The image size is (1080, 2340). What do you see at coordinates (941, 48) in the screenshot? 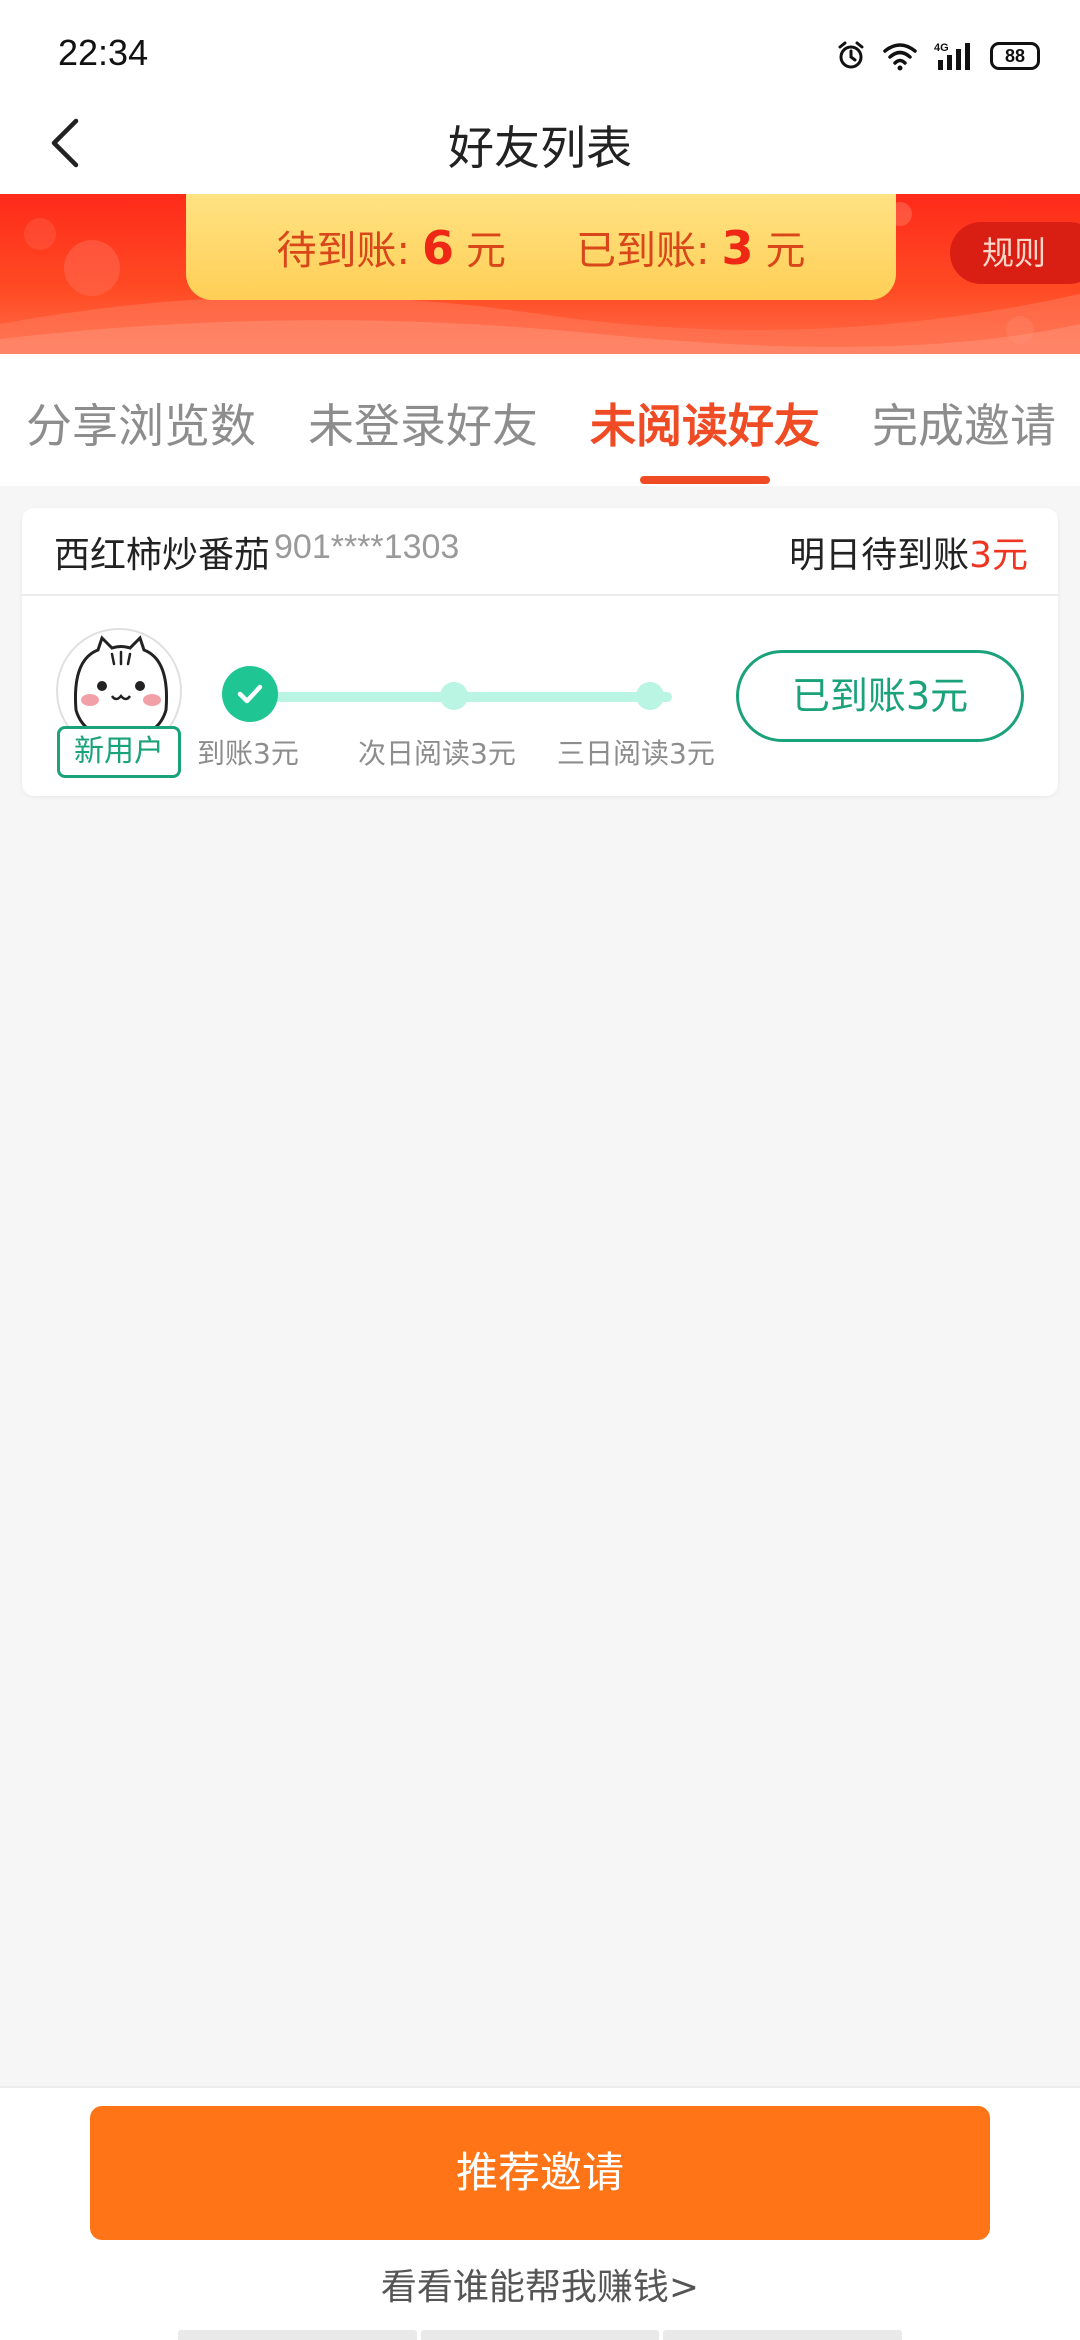
I see `svg-text: 4G` at bounding box center [941, 48].